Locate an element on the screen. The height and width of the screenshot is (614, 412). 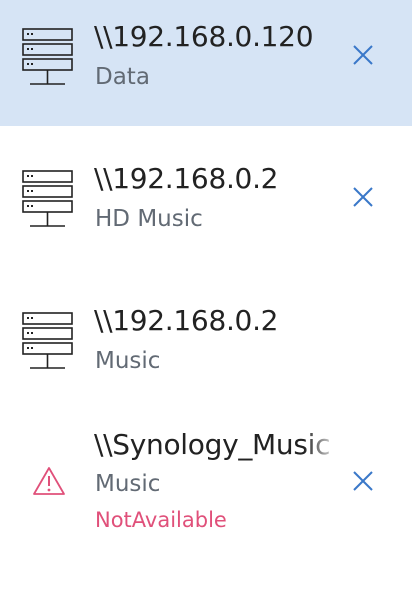
status-text: NotAvailable is located at coordinates (161, 520).